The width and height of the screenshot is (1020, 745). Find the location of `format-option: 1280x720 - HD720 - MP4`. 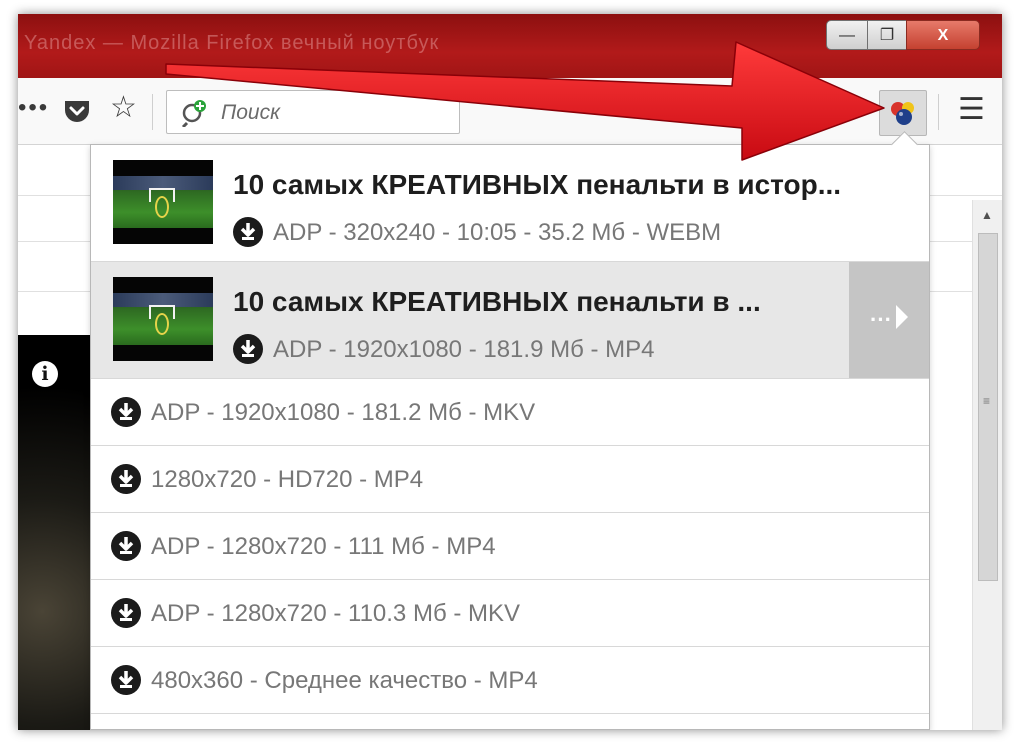

format-option: 1280x720 - HD720 - MP4 is located at coordinates (510, 479).